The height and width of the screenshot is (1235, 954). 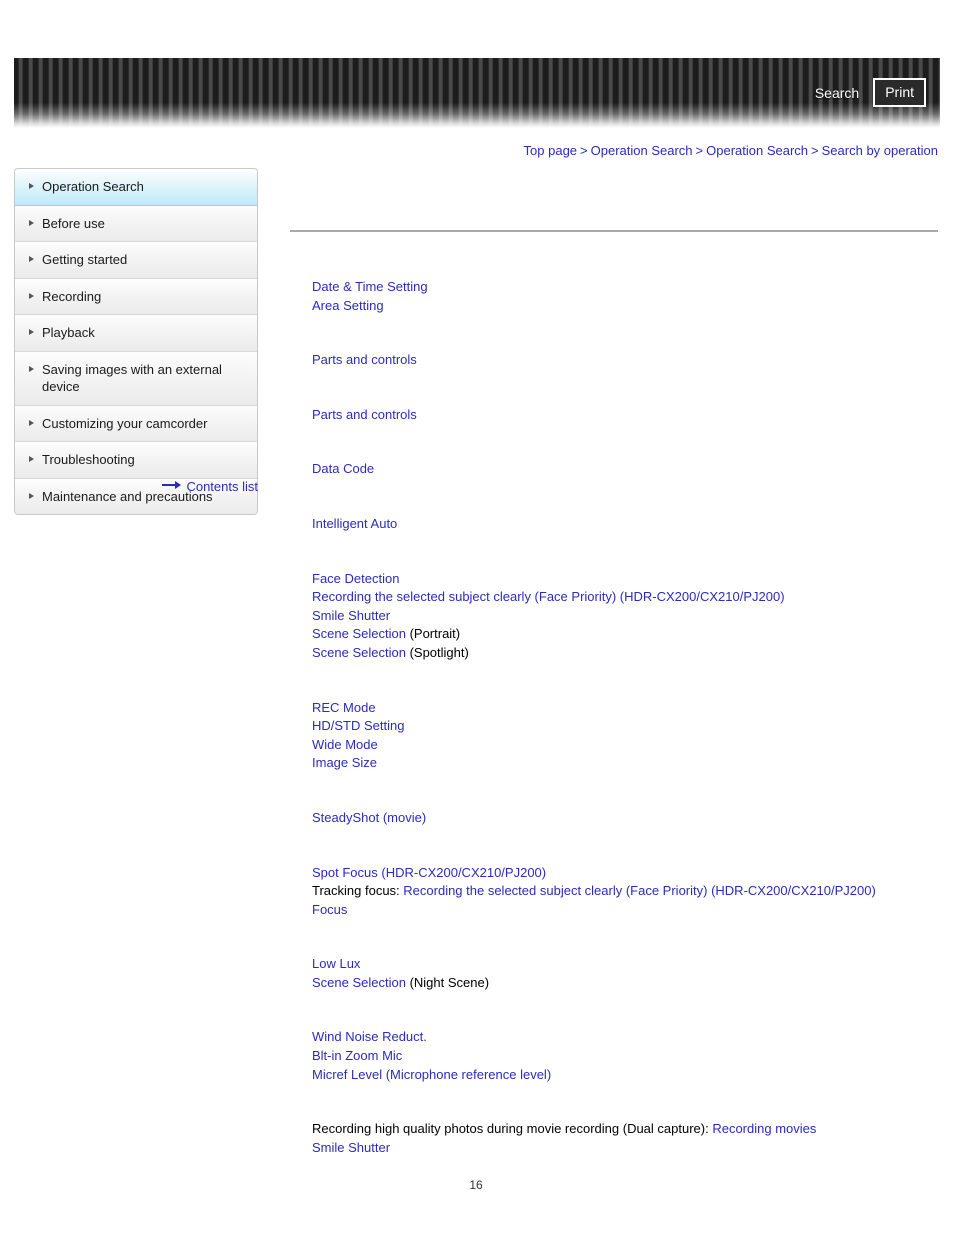 What do you see at coordinates (336, 963) in the screenshot?
I see `content-link: Low Lux` at bounding box center [336, 963].